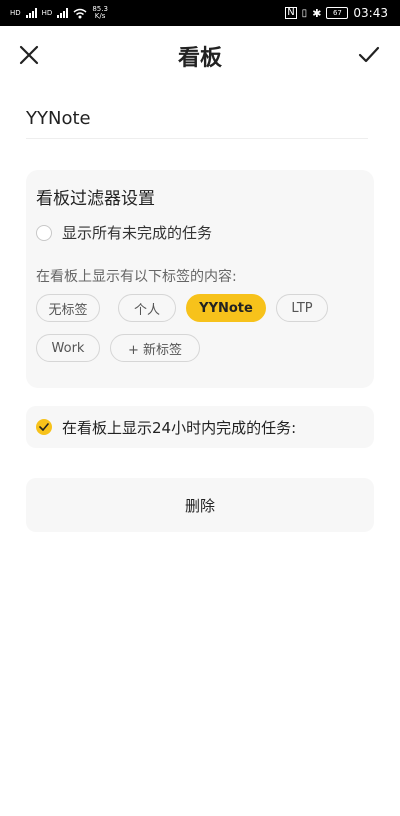 This screenshot has height=816, width=400. I want to click on checkmark-icon, so click(369, 54).